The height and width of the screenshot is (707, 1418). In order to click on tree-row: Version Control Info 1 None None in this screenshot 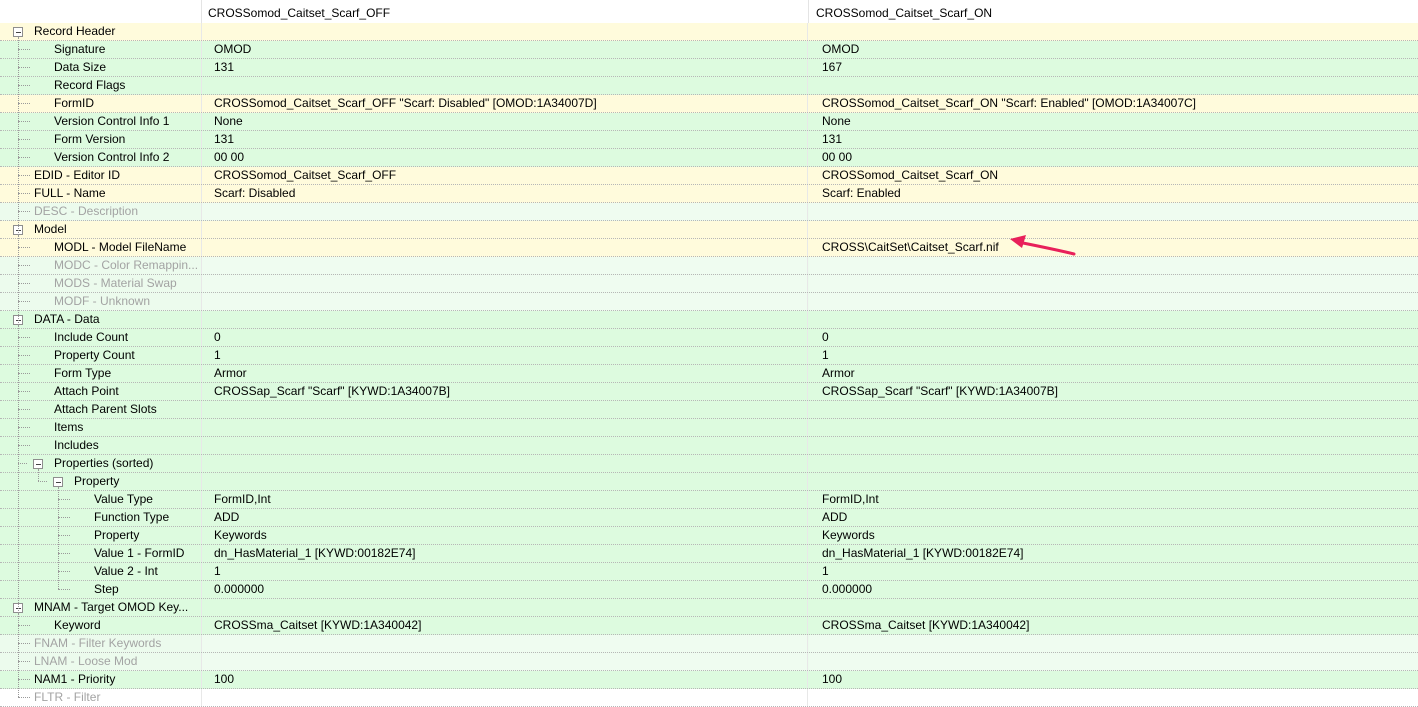, I will do `click(709, 122)`.